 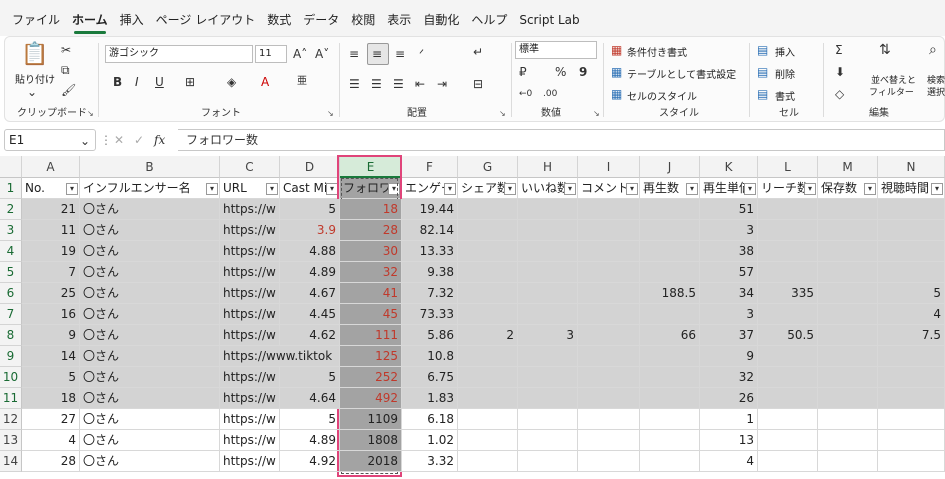 I want to click on increase-indent-icon: ⇥, so click(x=442, y=84).